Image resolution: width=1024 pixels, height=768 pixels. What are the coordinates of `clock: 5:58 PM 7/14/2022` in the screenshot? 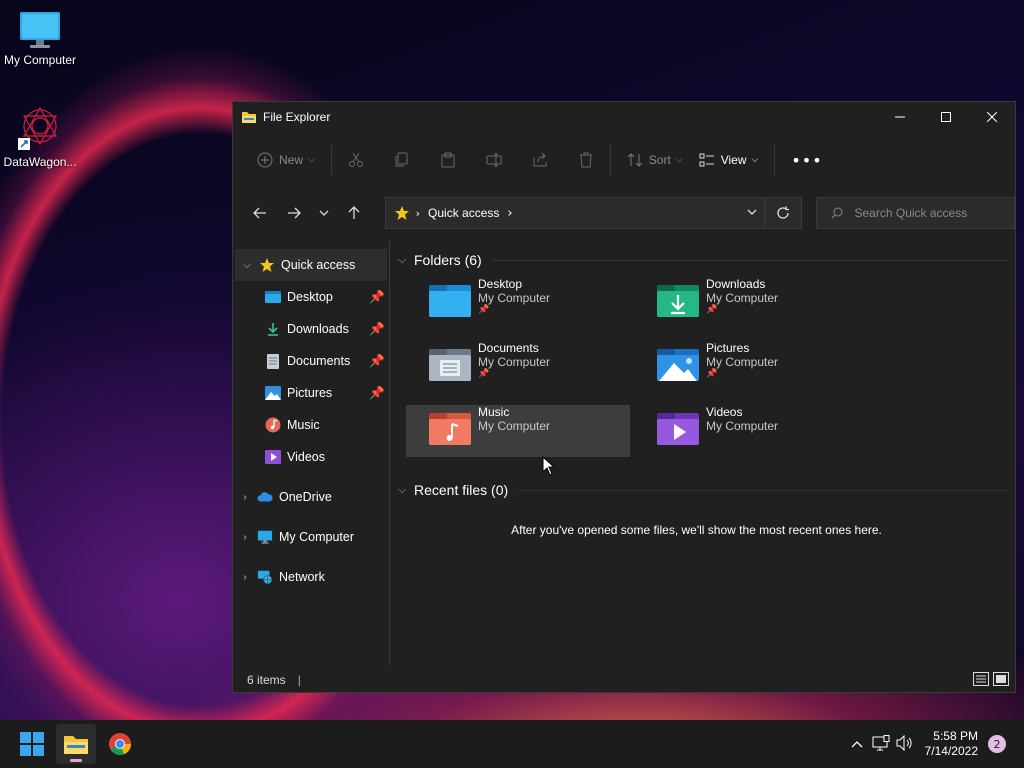 It's located at (951, 744).